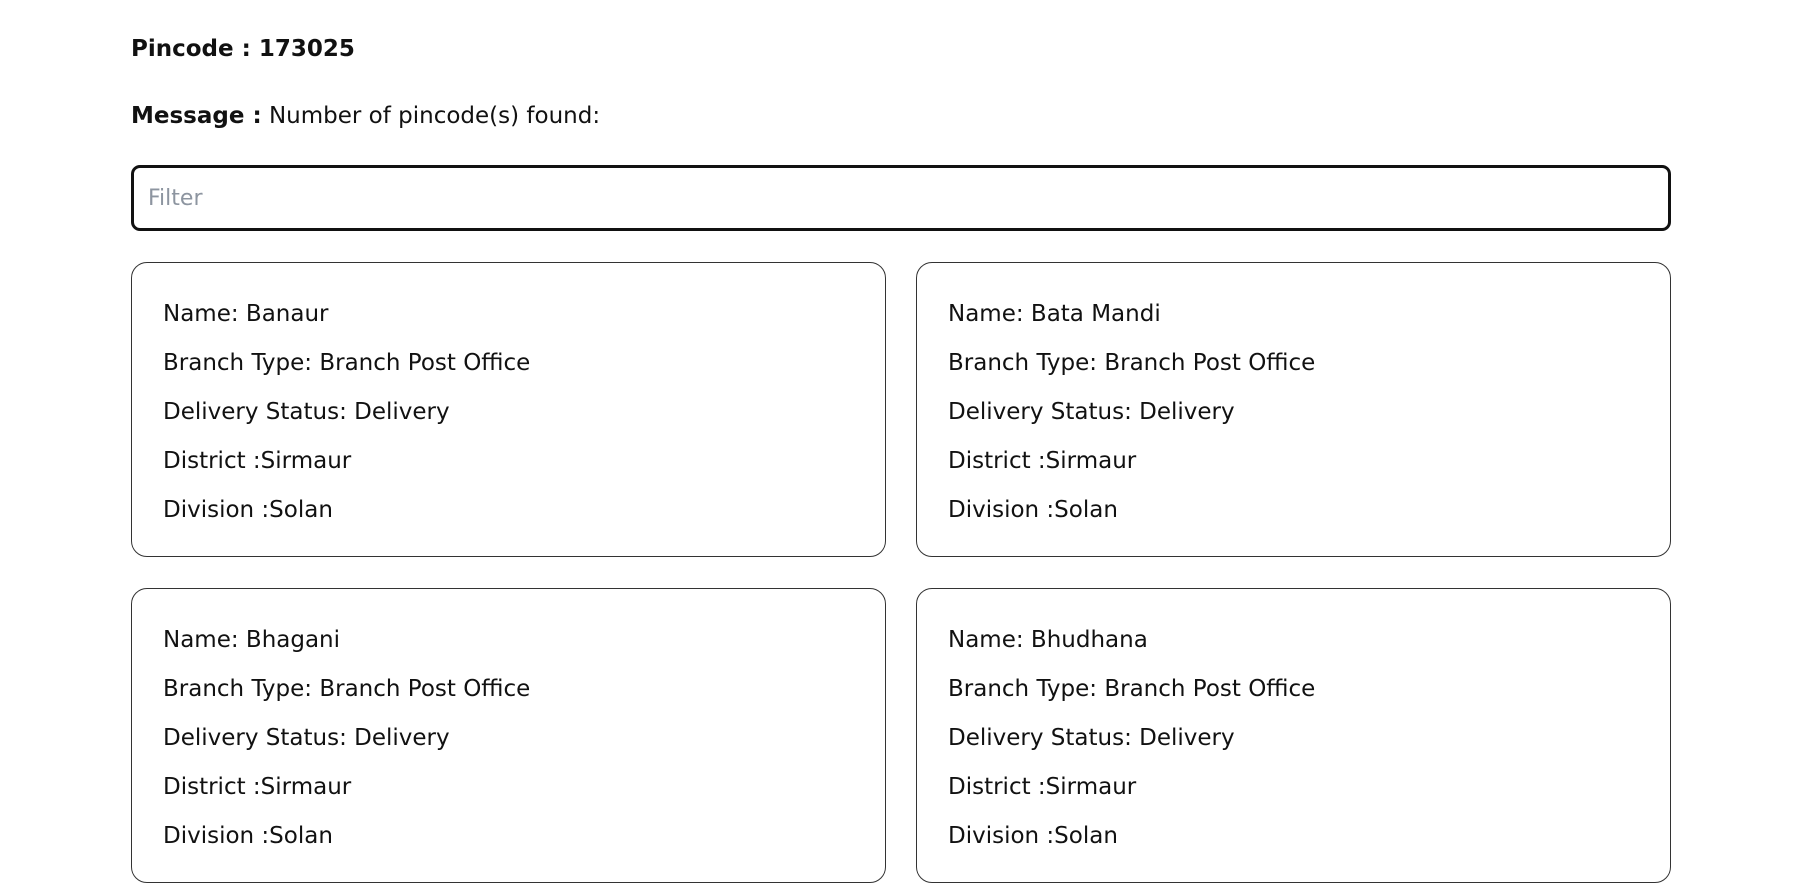 The width and height of the screenshot is (1800, 883). I want to click on message-text: Number of pincode(s) found:, so click(434, 116).